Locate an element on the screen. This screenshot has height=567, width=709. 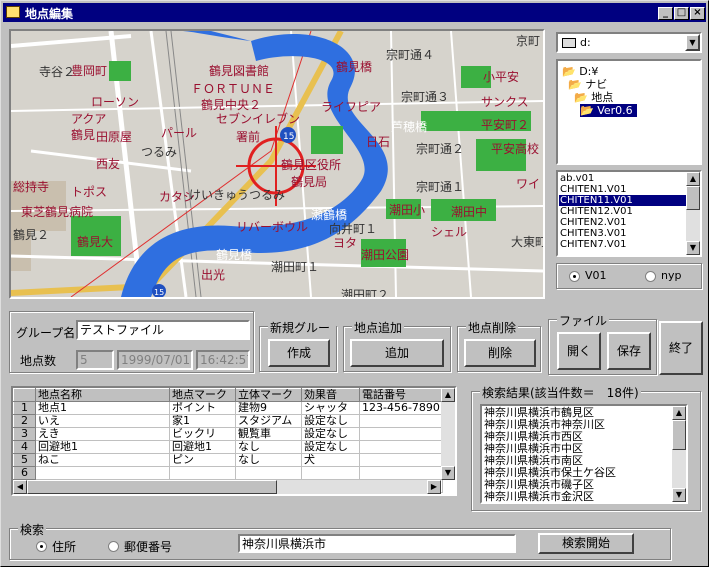
table-row: 4 回避地1 回避地1 なし 設定なし is located at coordinates (228, 447).